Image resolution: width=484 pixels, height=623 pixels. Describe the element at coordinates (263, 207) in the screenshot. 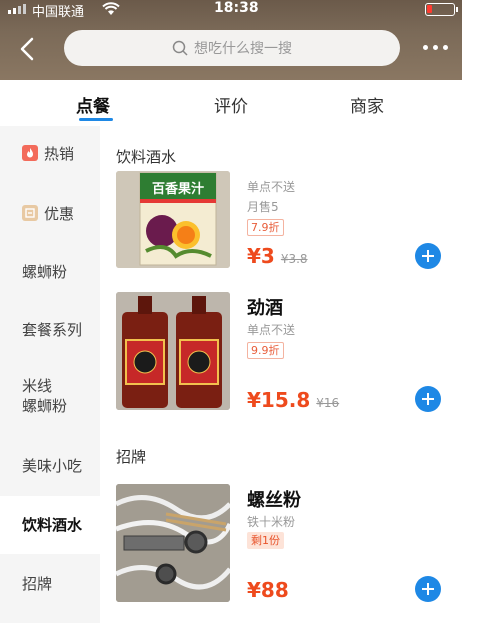

I see `monthly-sales: 月售5` at that location.